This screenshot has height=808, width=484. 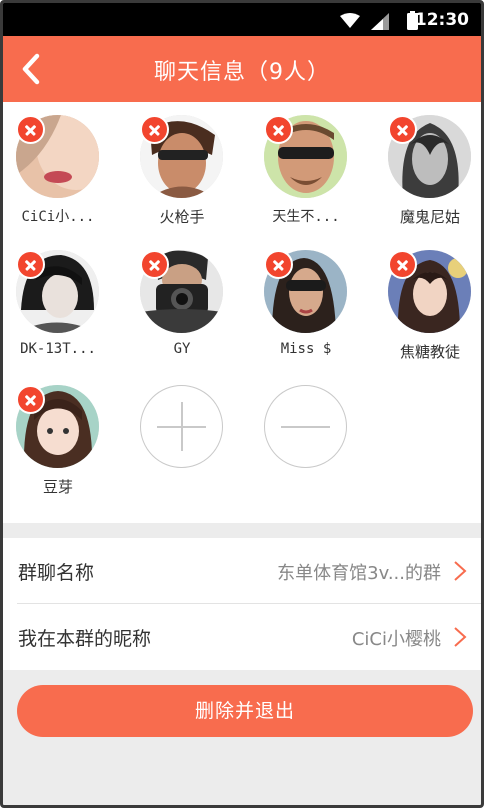 I want to click on member-name: 豆芽, so click(x=57, y=487).